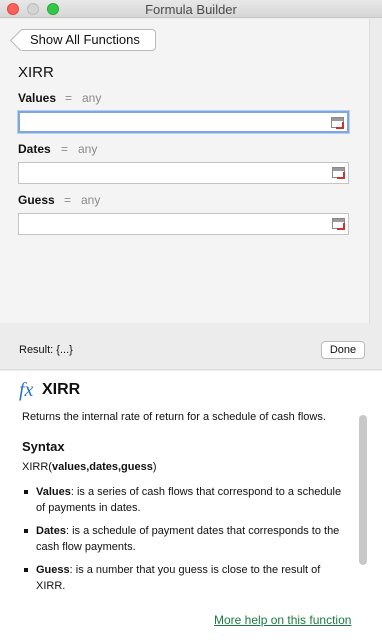 The image size is (382, 644). Describe the element at coordinates (43, 446) in the screenshot. I see `syntax-heading: Syntax` at that location.